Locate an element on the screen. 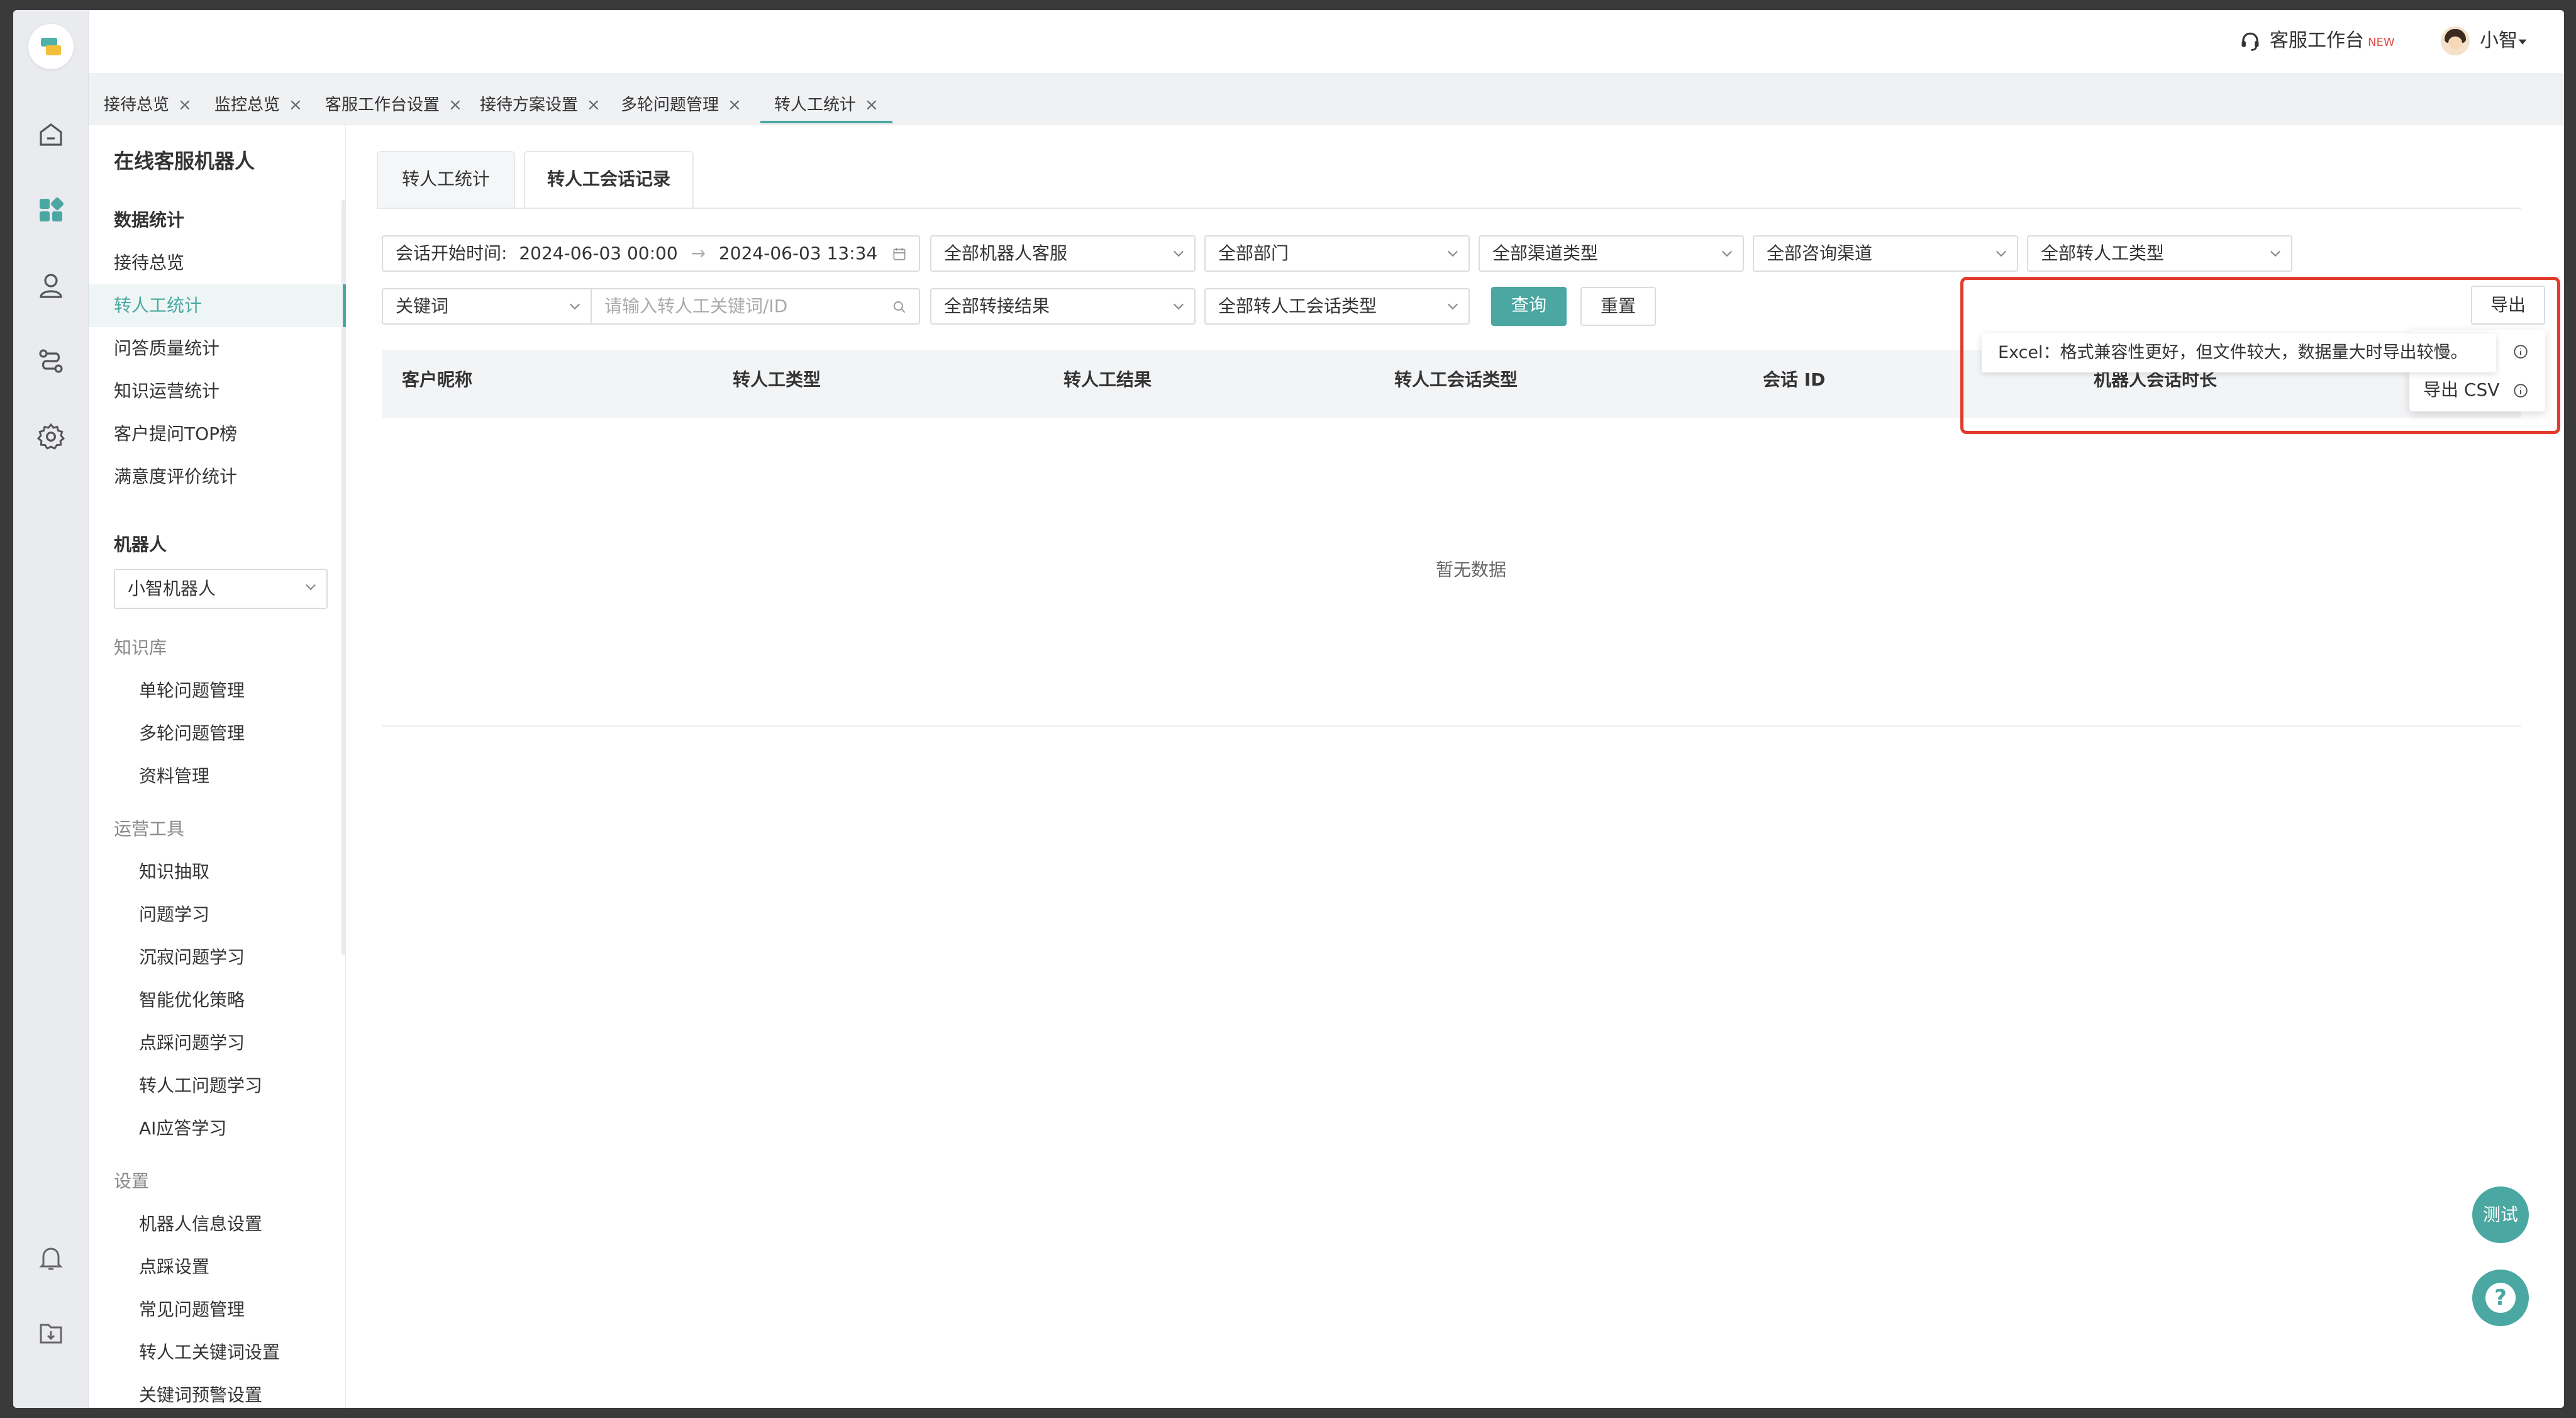 This screenshot has width=2576, height=1418. transfer-type-select: 全部转人工类型 is located at coordinates (2159, 253).